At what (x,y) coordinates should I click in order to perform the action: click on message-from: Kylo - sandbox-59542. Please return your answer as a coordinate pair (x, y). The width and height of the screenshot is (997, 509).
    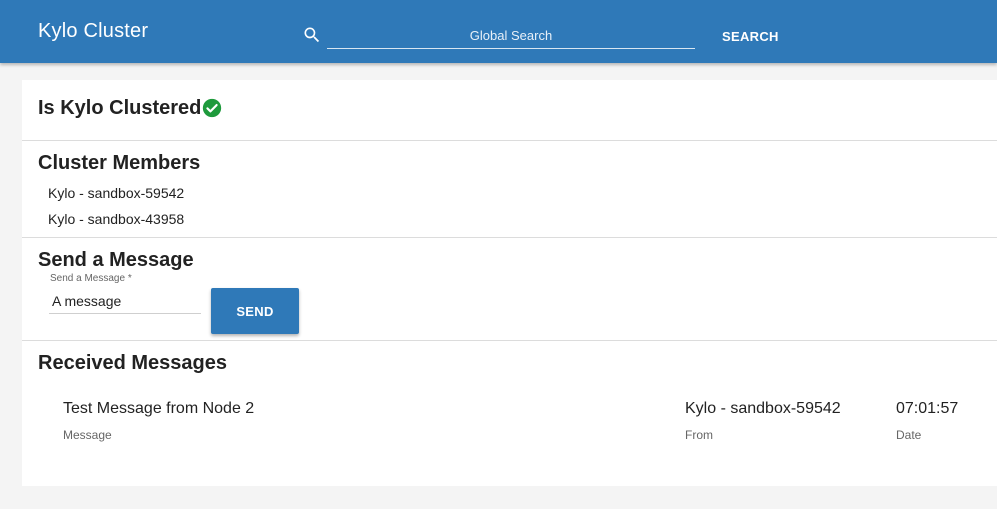
    Looking at the image, I should click on (763, 408).